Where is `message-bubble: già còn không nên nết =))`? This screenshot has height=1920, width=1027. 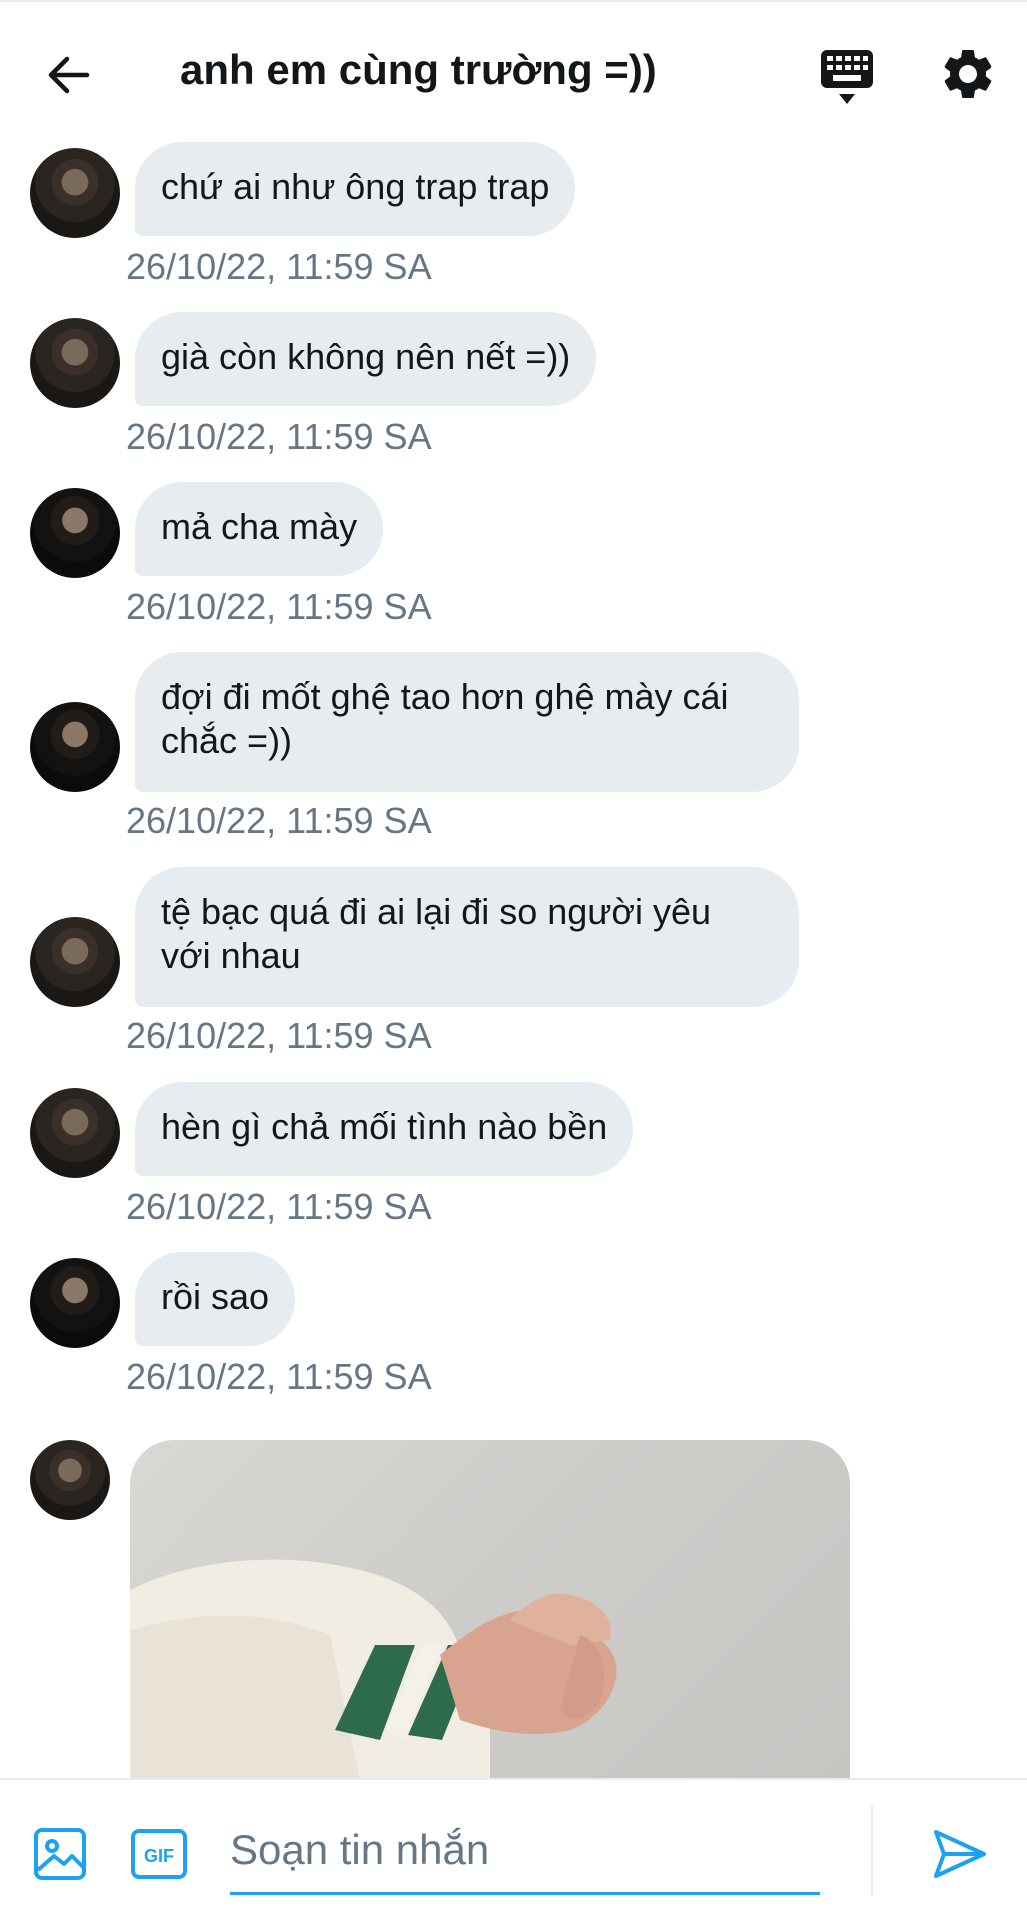 message-bubble: già còn không nên nết =)) is located at coordinates (366, 359).